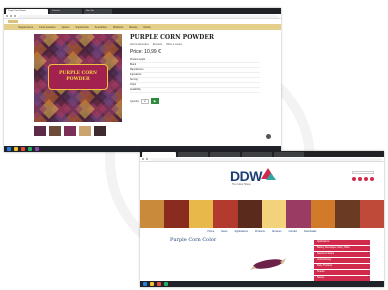 The height and width of the screenshot is (290, 388). What do you see at coordinates (342, 242) in the screenshot?
I see `sidebar-item: Applications` at bounding box center [342, 242].